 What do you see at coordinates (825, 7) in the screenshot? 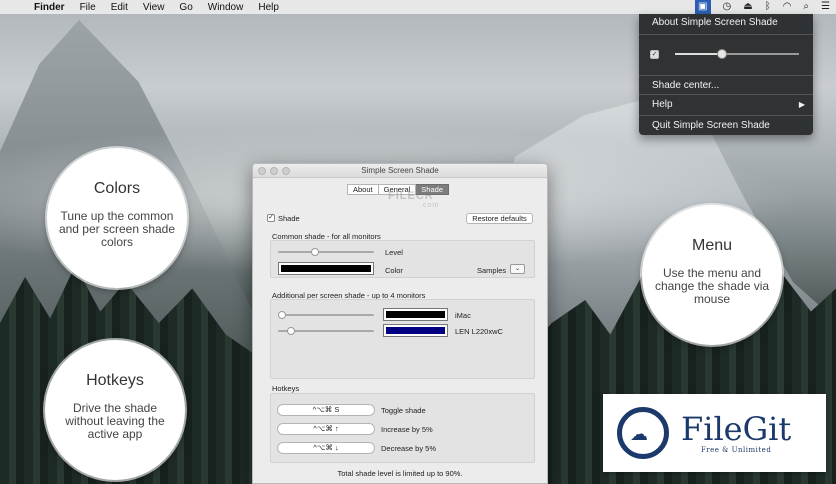
I see `list-icon: ☰` at bounding box center [825, 7].